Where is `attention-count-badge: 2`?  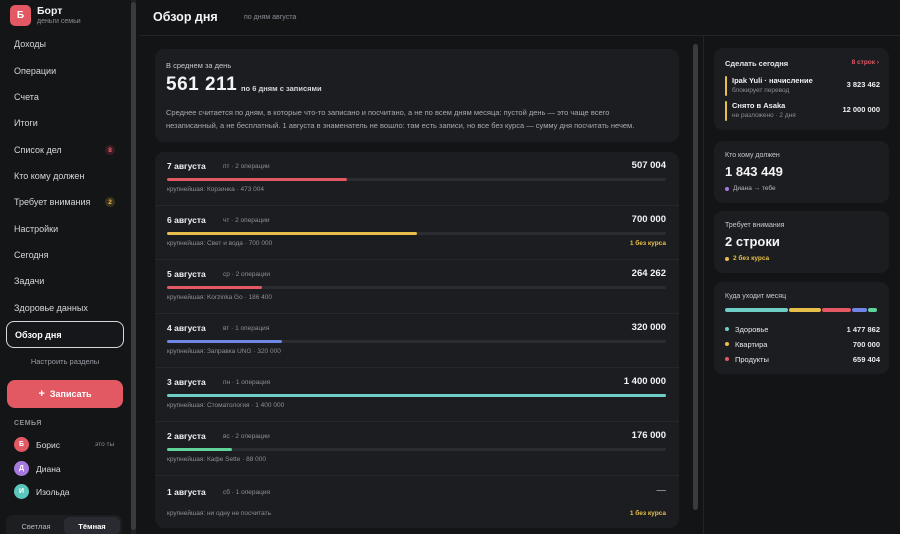 attention-count-badge: 2 is located at coordinates (110, 202).